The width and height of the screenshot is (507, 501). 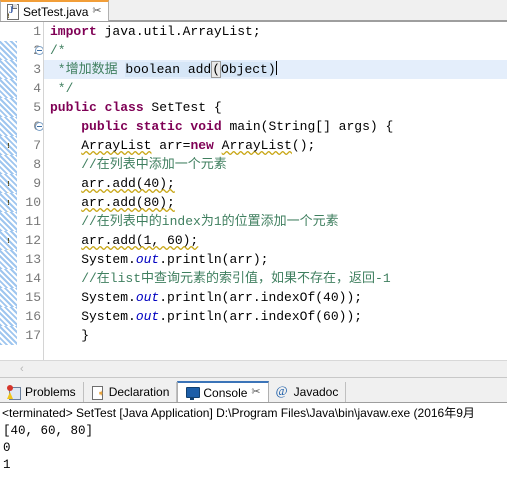 What do you see at coordinates (77, 31) in the screenshot?
I see `code-token: import` at bounding box center [77, 31].